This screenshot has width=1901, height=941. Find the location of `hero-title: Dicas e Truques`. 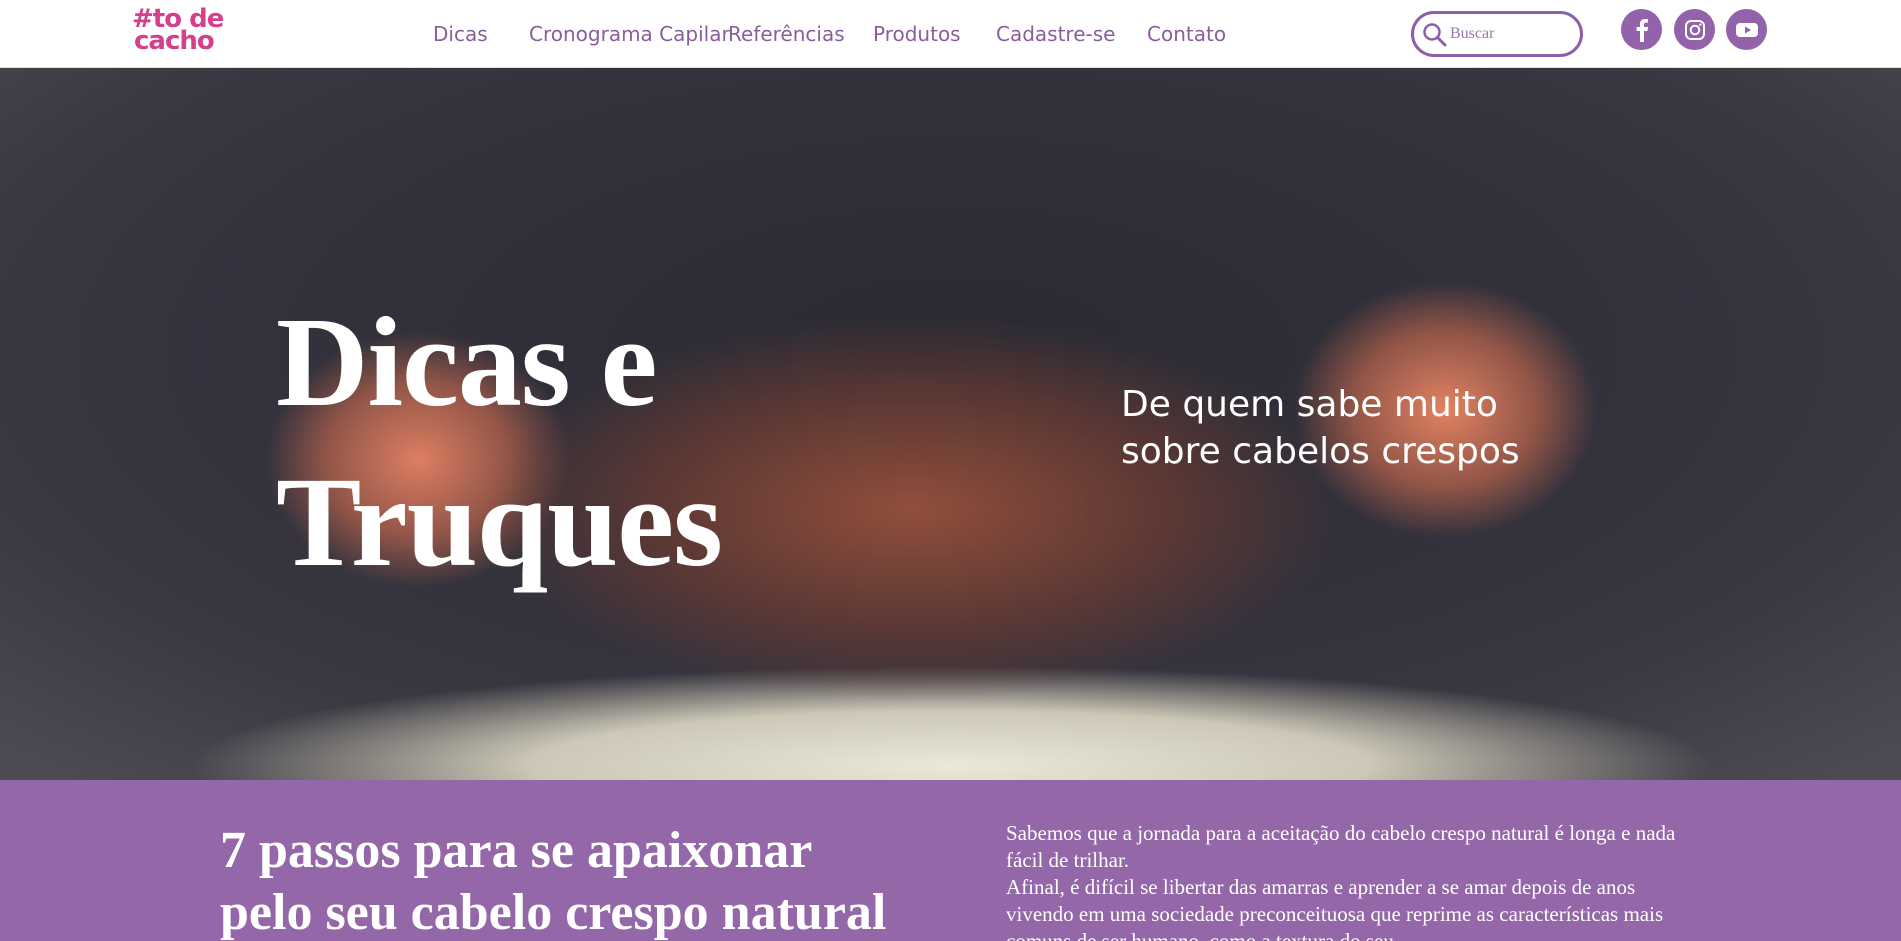

hero-title: Dicas e Truques is located at coordinates (536, 442).